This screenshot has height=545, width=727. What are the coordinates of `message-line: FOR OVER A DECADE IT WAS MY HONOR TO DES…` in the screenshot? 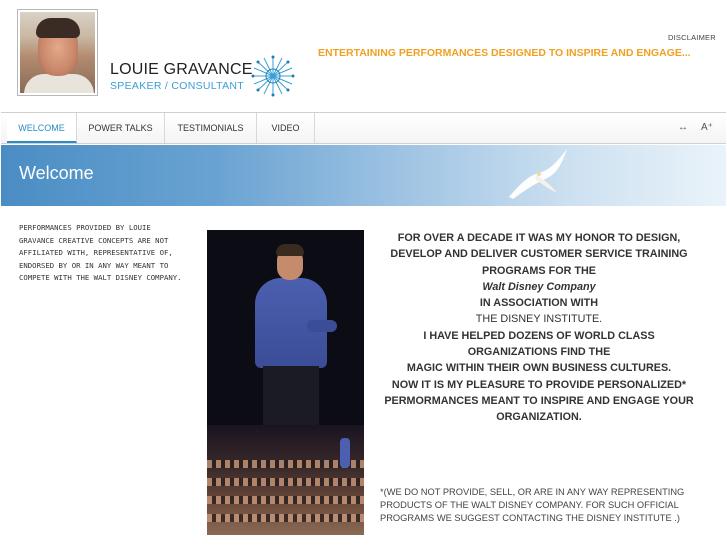 It's located at (539, 238).